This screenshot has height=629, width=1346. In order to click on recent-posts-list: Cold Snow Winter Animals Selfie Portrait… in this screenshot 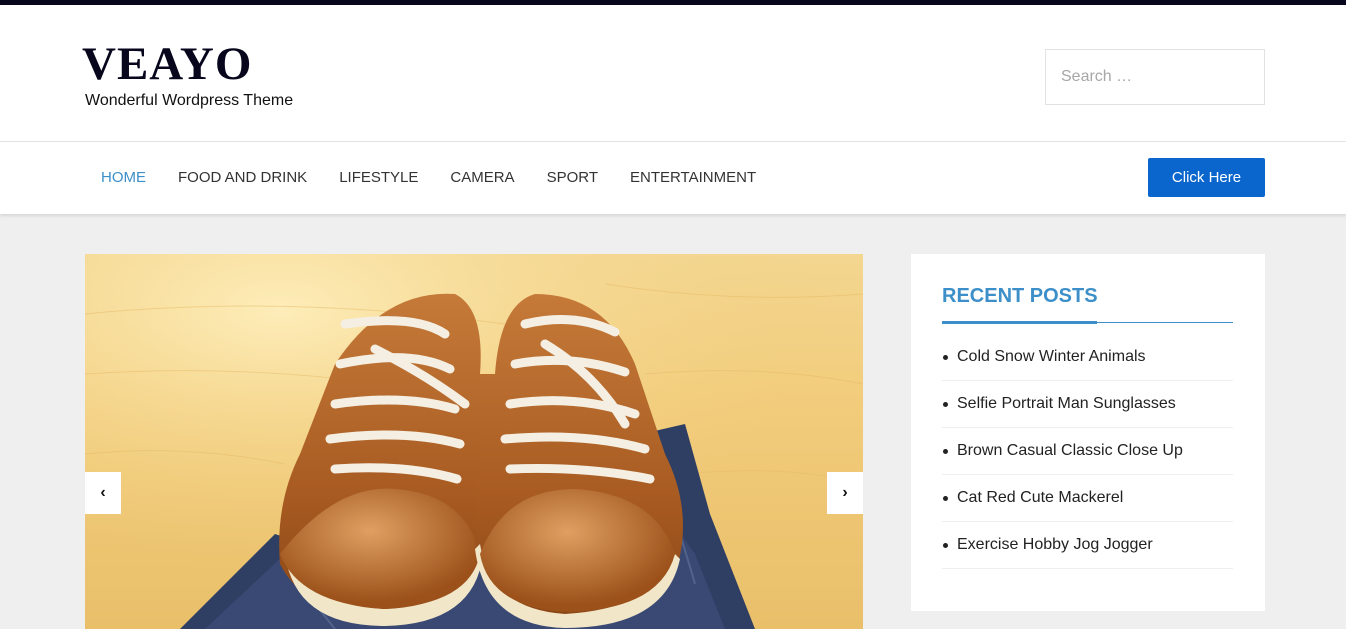, I will do `click(1087, 451)`.